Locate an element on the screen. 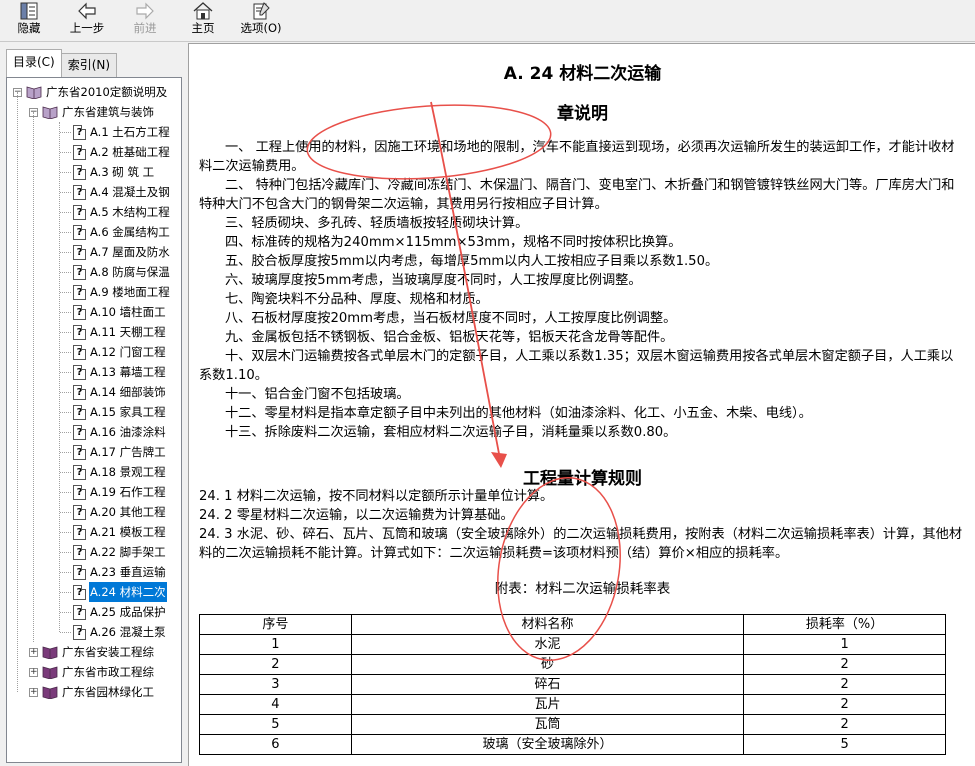 The image size is (975, 766). tree-item-label: A.10 墙柱面工 is located at coordinates (128, 312).